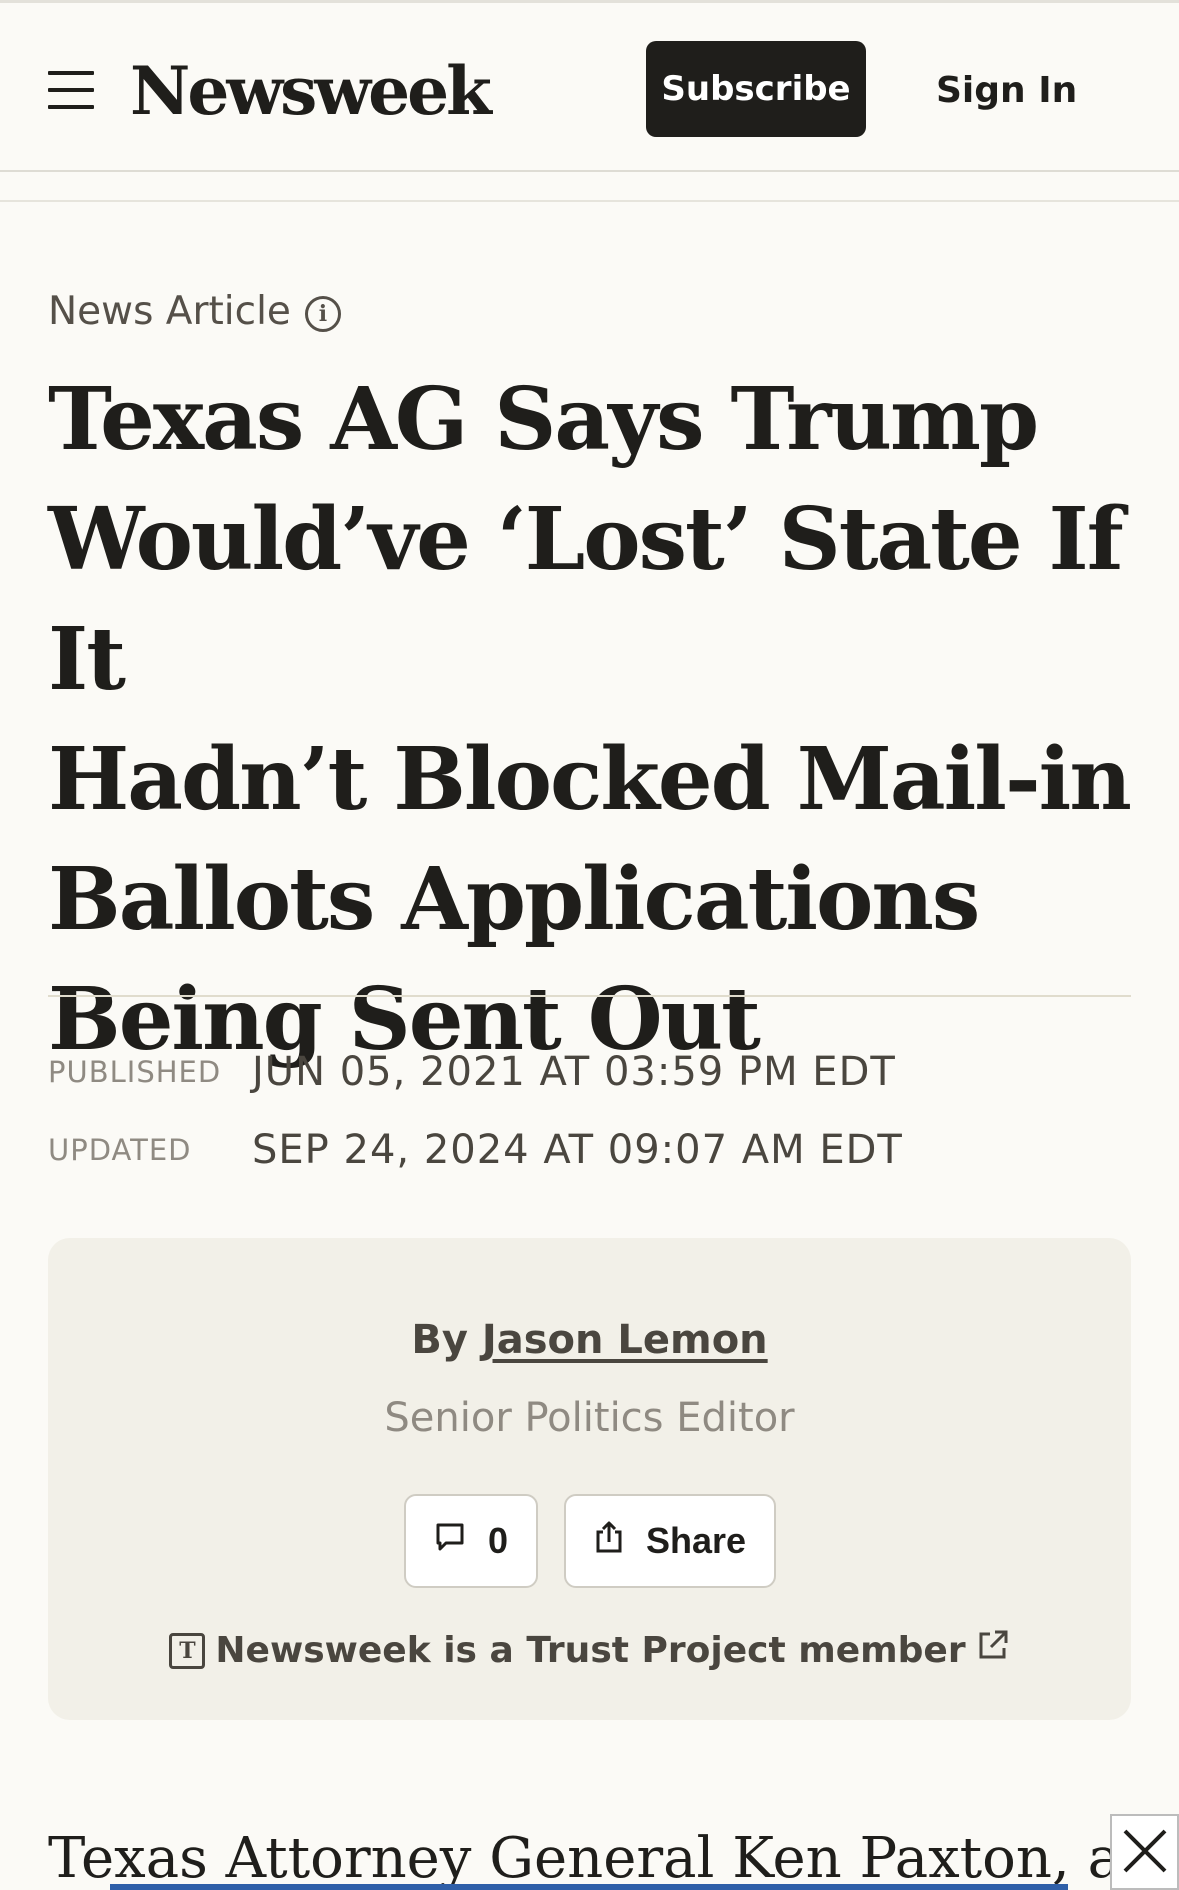  What do you see at coordinates (1006, 91) in the screenshot?
I see `sign-in-link: Sign In` at bounding box center [1006, 91].